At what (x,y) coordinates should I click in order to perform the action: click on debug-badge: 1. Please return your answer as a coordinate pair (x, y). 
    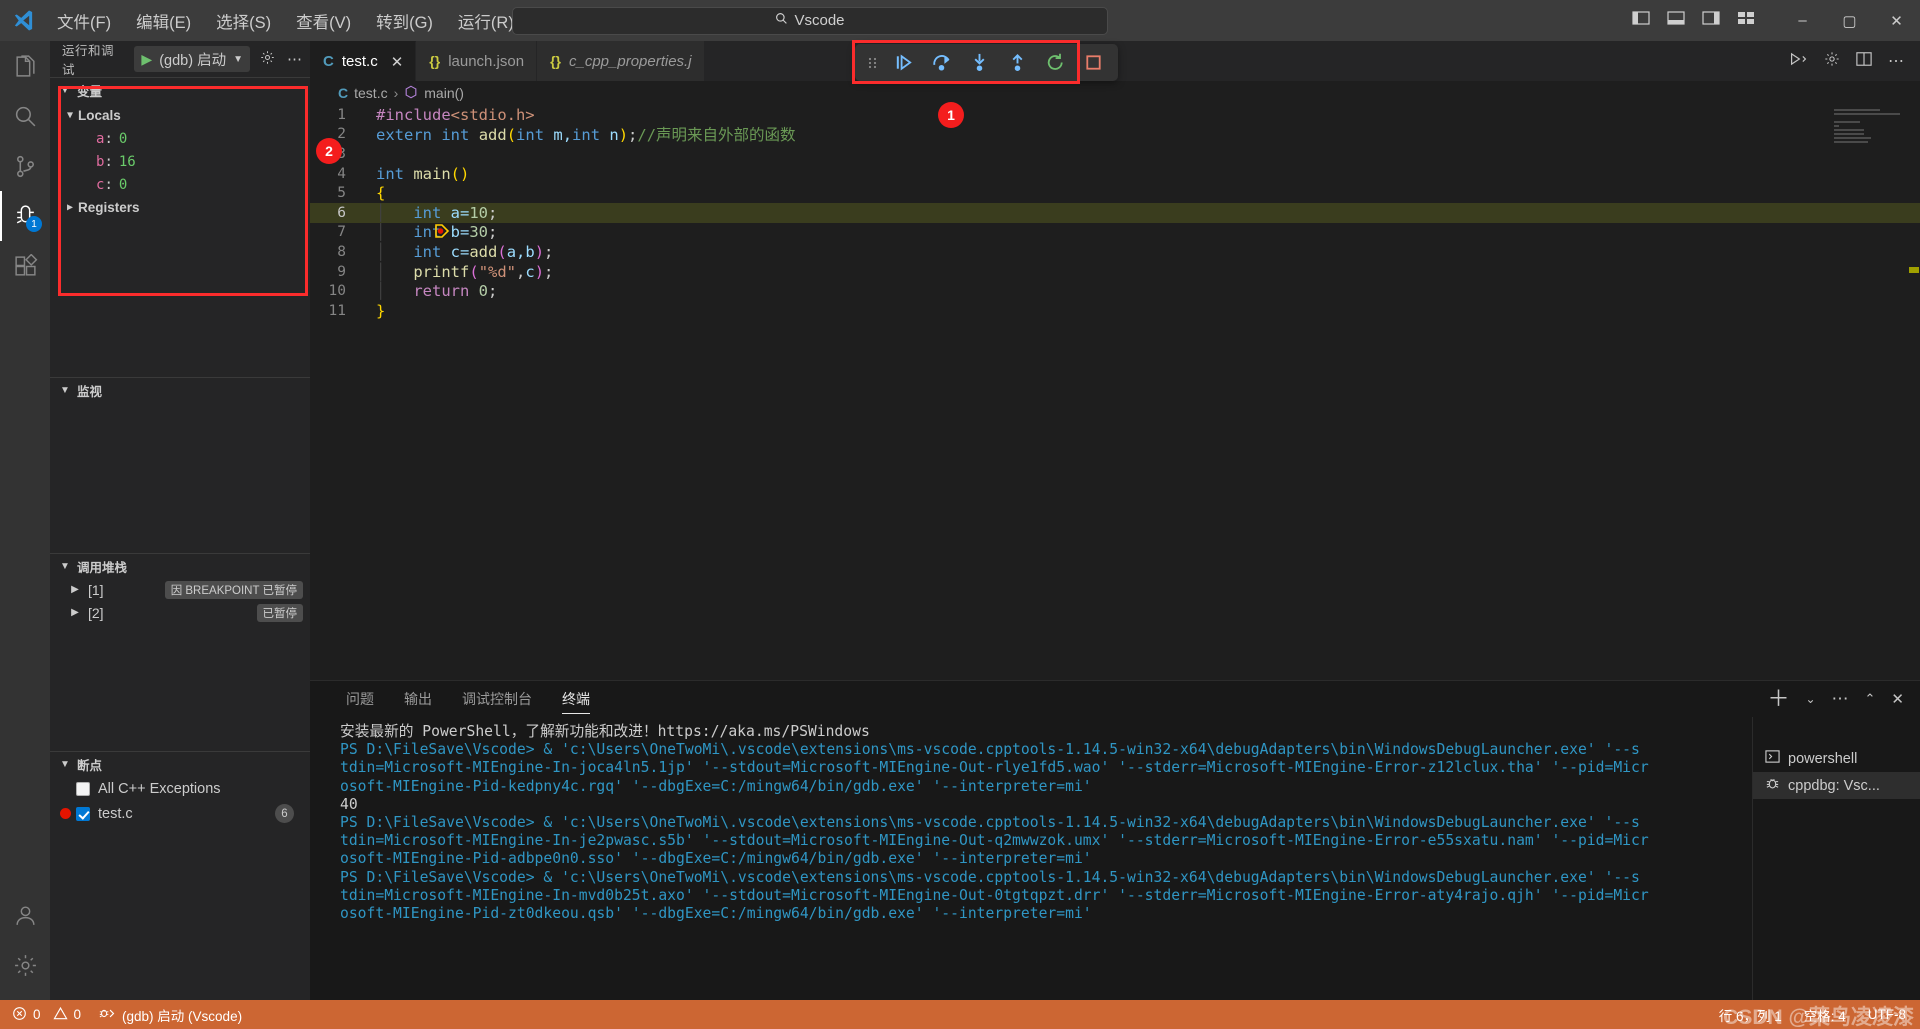
    Looking at the image, I should click on (34, 224).